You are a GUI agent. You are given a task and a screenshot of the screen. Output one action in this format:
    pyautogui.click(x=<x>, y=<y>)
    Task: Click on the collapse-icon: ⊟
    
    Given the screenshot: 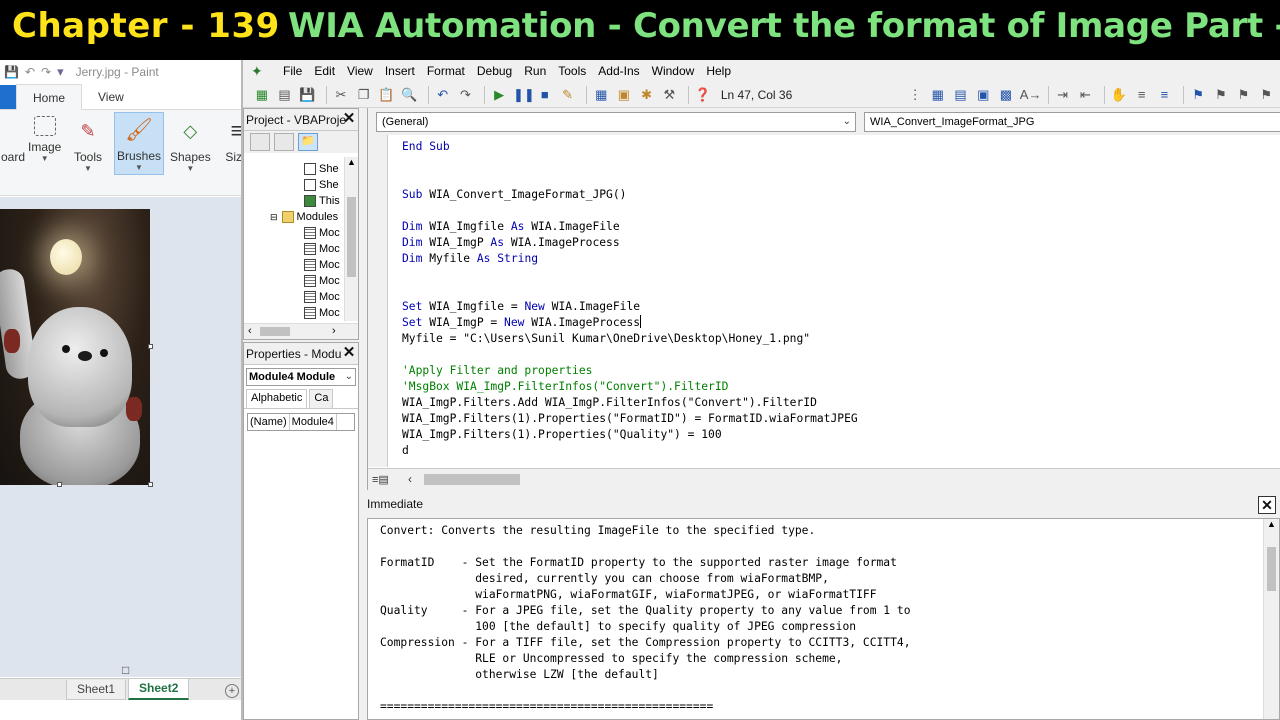 What is the action you would take?
    pyautogui.click(x=274, y=217)
    